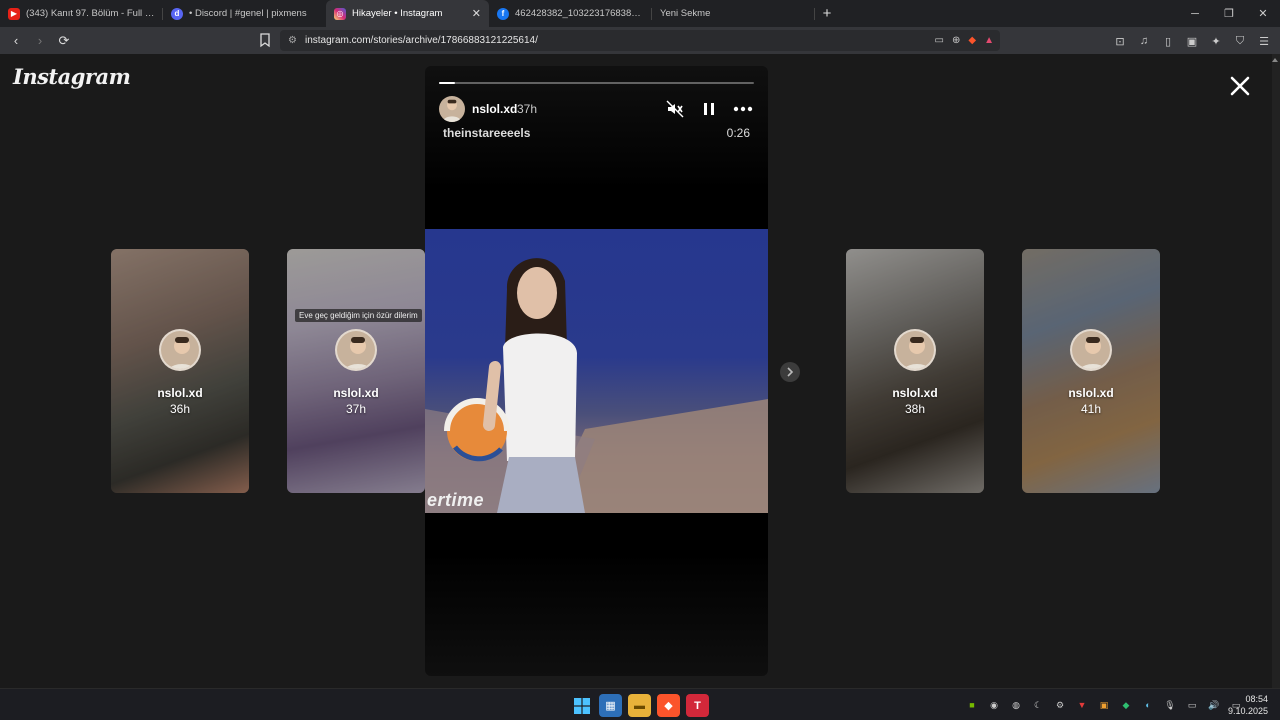 The width and height of the screenshot is (1280, 720). I want to click on clock-date: 9.10.2025, so click(1247, 711).